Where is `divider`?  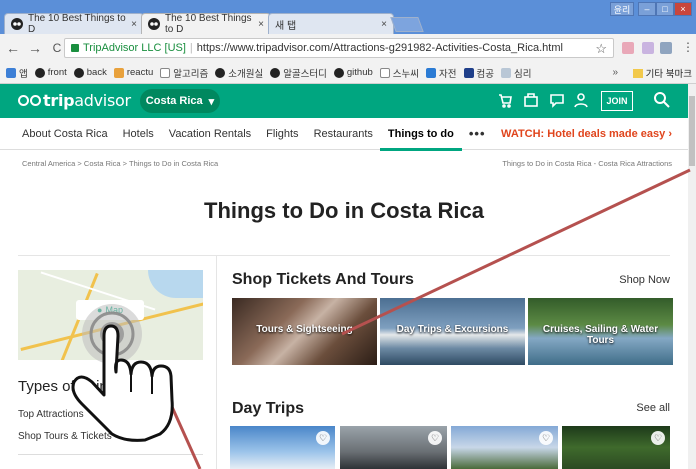
divider is located at coordinates (110, 454).